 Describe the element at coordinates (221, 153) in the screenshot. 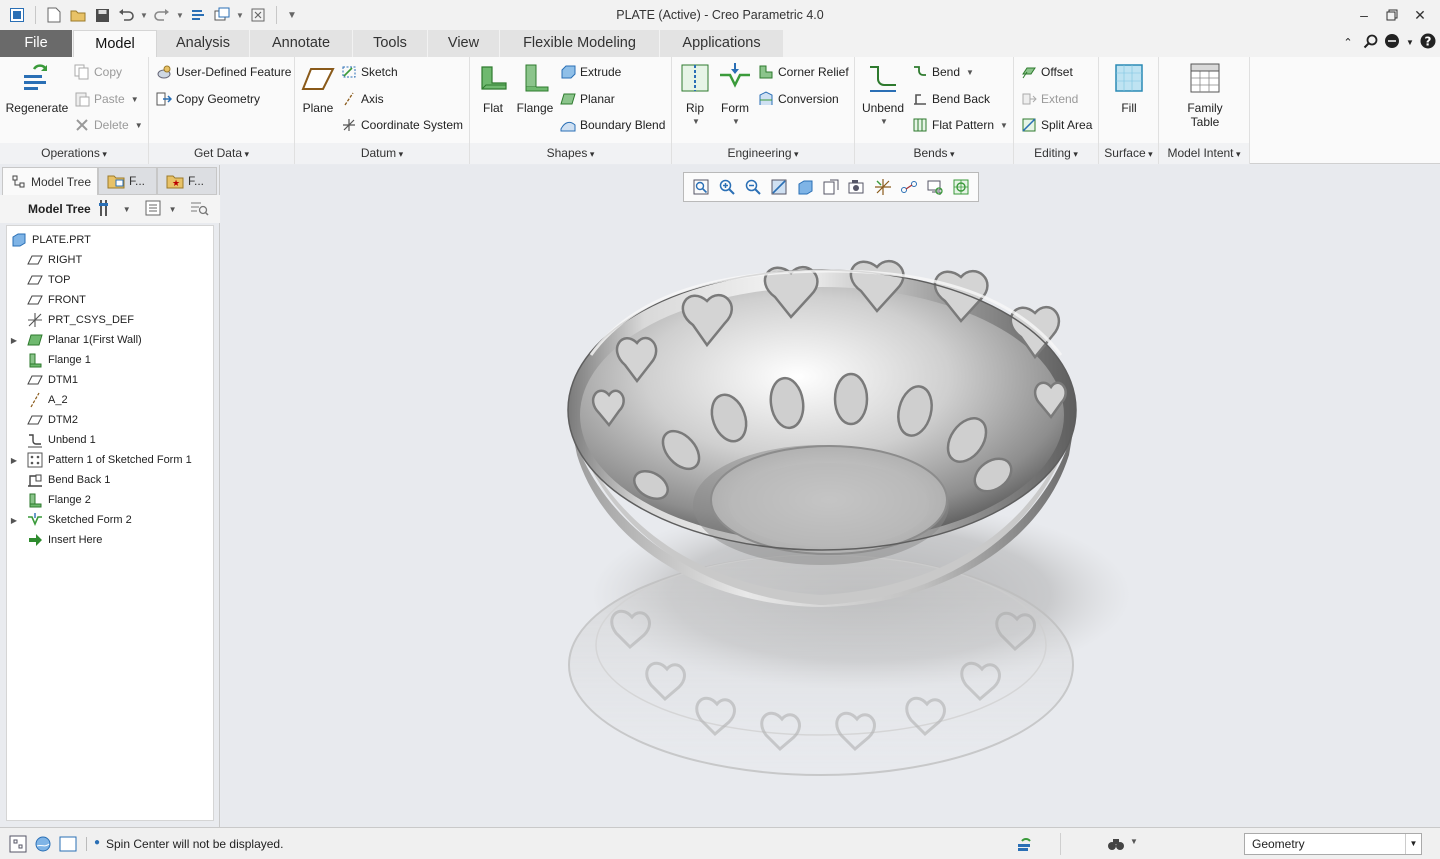

I see `get-data-group-label: Get Data` at that location.